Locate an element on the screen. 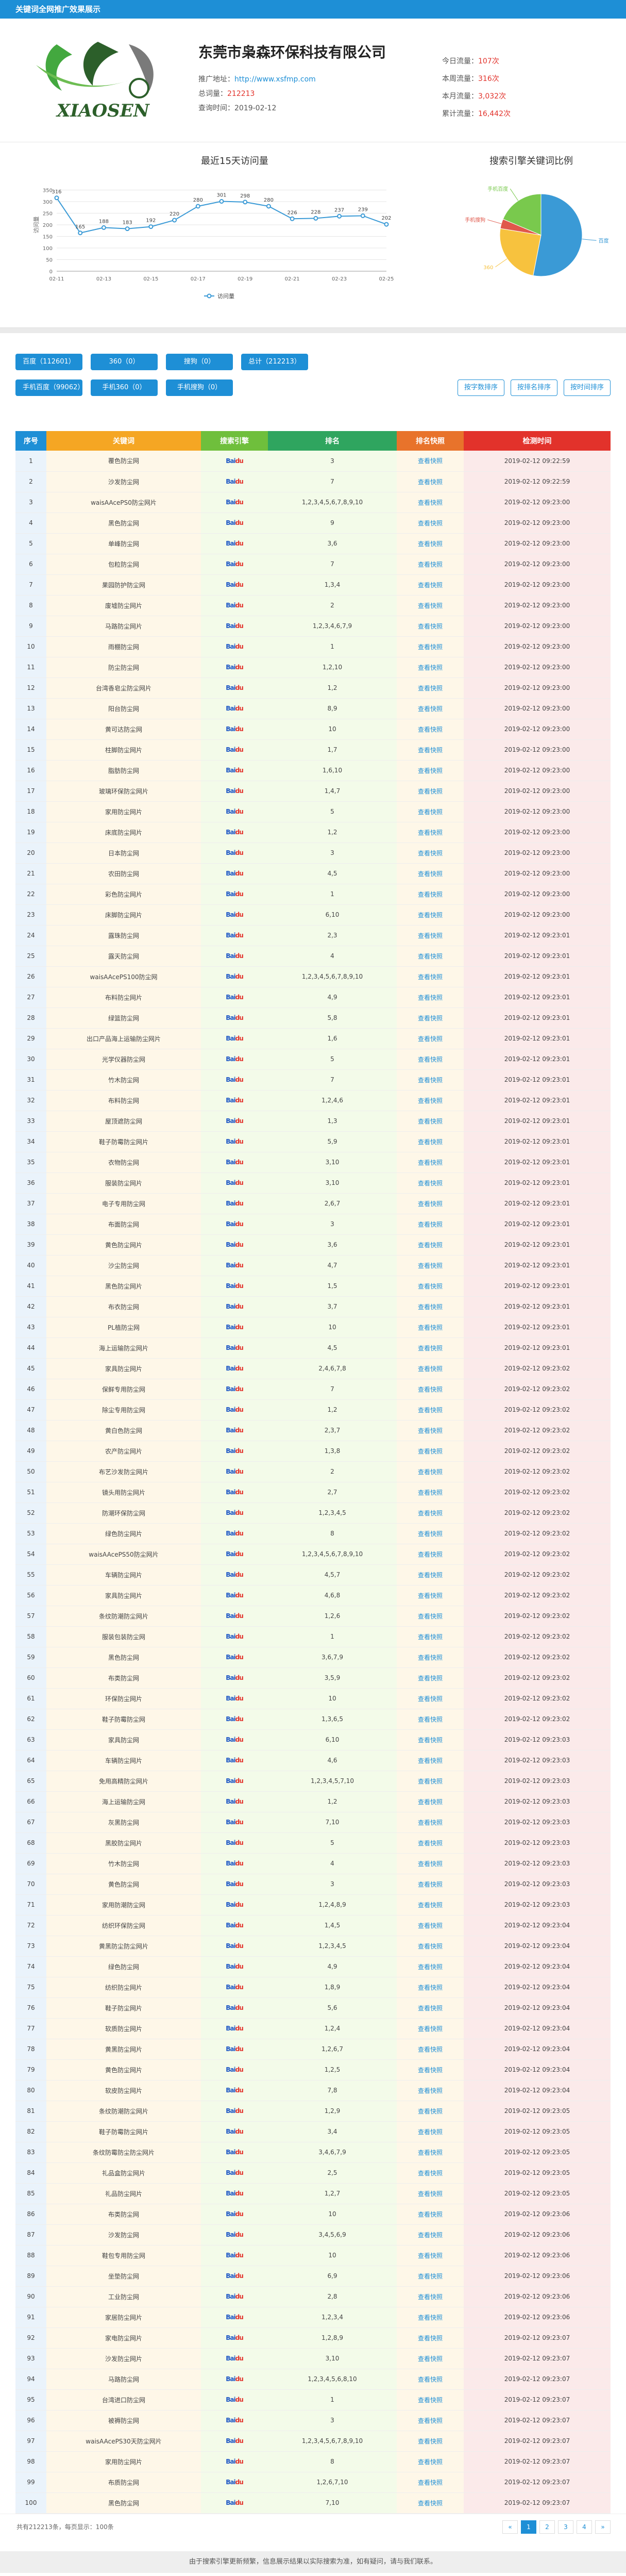 This screenshot has height=2576, width=626. filter-total-button: 总计（212213） is located at coordinates (274, 362).